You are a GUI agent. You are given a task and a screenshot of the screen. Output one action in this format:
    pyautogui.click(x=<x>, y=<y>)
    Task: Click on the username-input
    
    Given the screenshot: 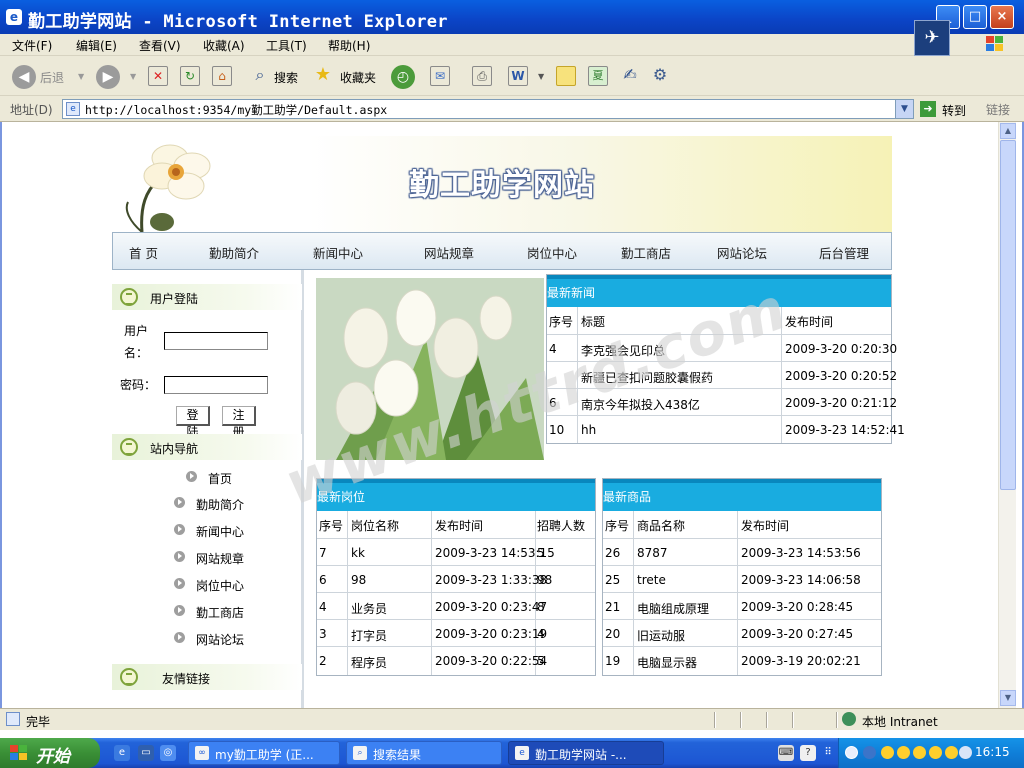 What is the action you would take?
    pyautogui.click(x=216, y=341)
    